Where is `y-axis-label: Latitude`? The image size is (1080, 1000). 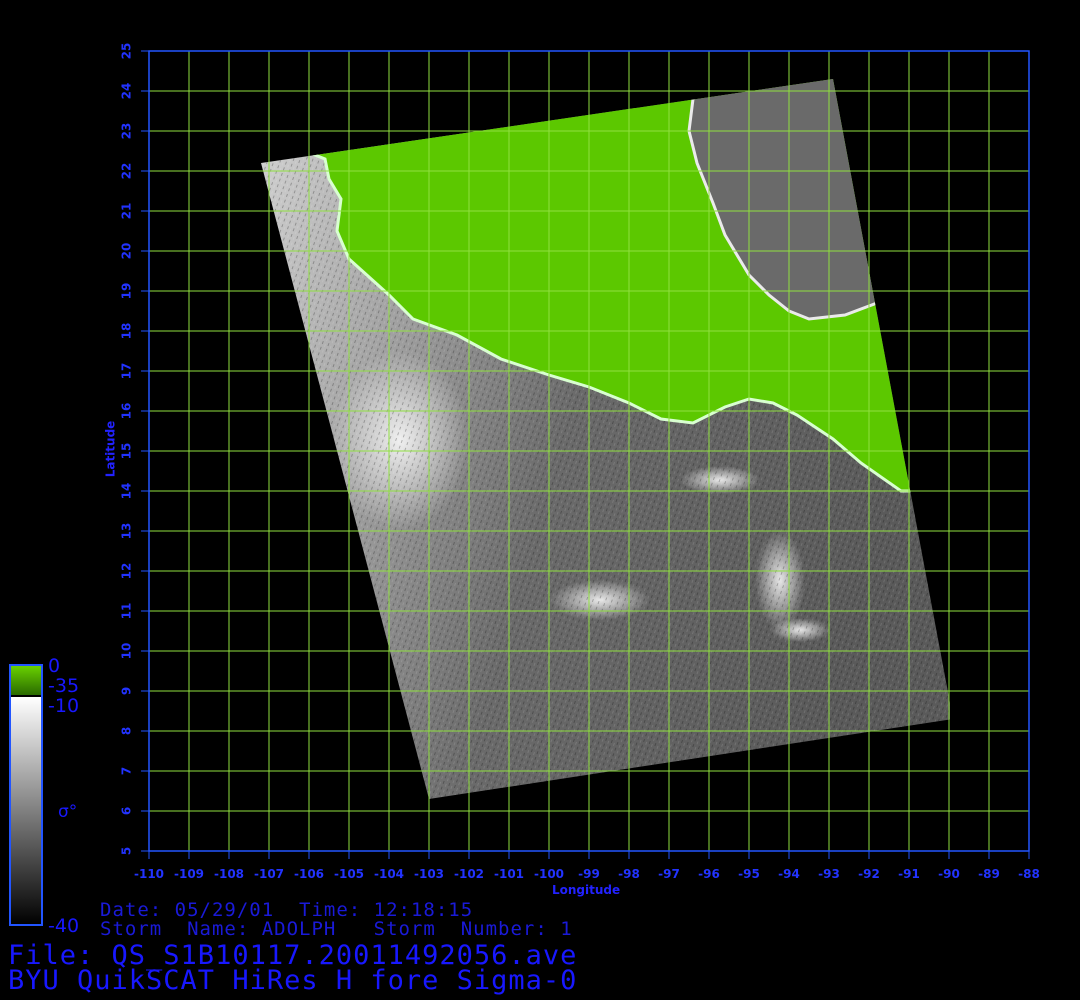 y-axis-label: Latitude is located at coordinates (110, 449).